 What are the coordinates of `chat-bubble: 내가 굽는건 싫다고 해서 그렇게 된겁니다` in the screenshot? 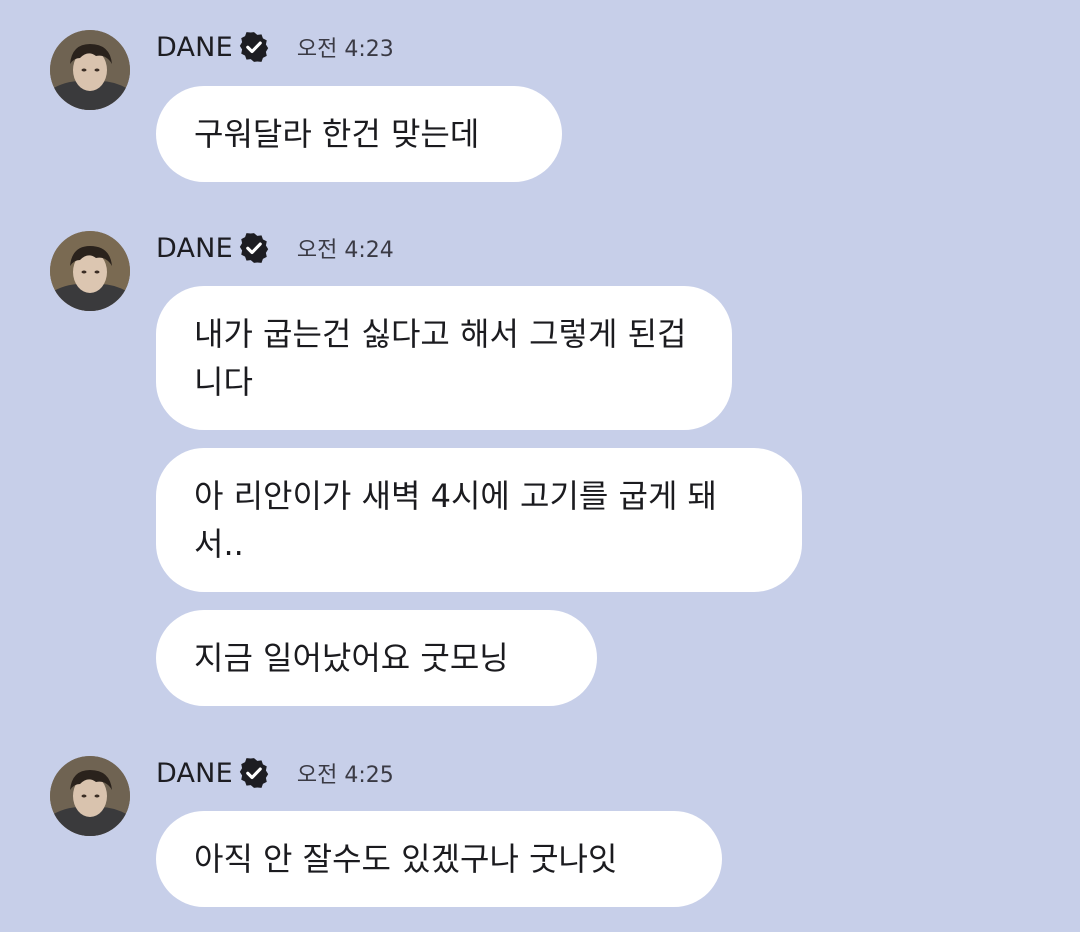 It's located at (444, 358).